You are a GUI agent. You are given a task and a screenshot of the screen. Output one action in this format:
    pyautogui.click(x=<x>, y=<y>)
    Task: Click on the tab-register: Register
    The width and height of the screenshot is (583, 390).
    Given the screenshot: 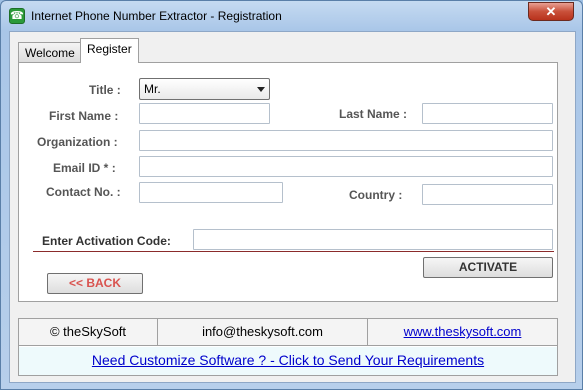 What is the action you would take?
    pyautogui.click(x=109, y=50)
    